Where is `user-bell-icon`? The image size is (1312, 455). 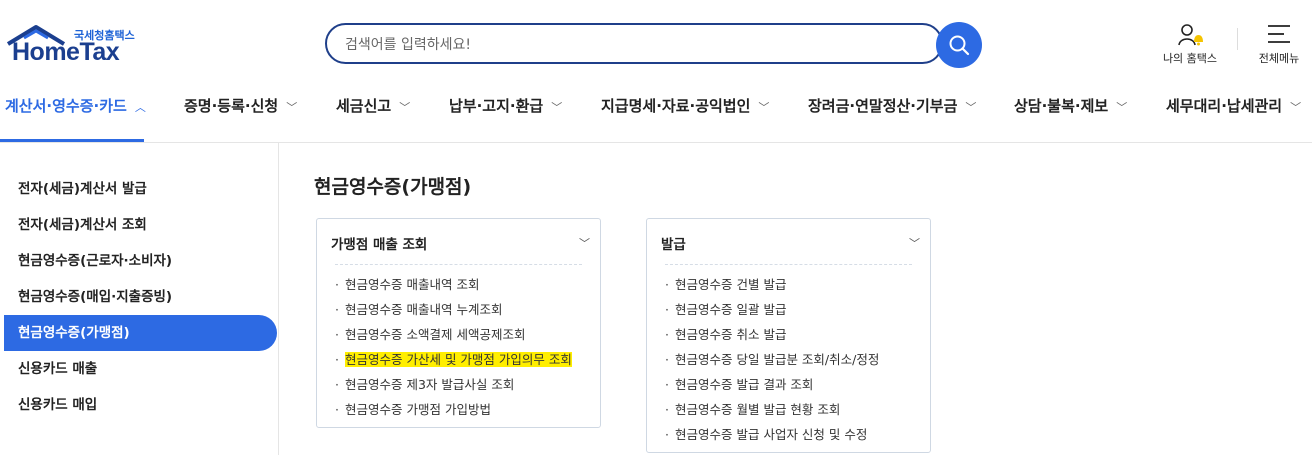 user-bell-icon is located at coordinates (1190, 35).